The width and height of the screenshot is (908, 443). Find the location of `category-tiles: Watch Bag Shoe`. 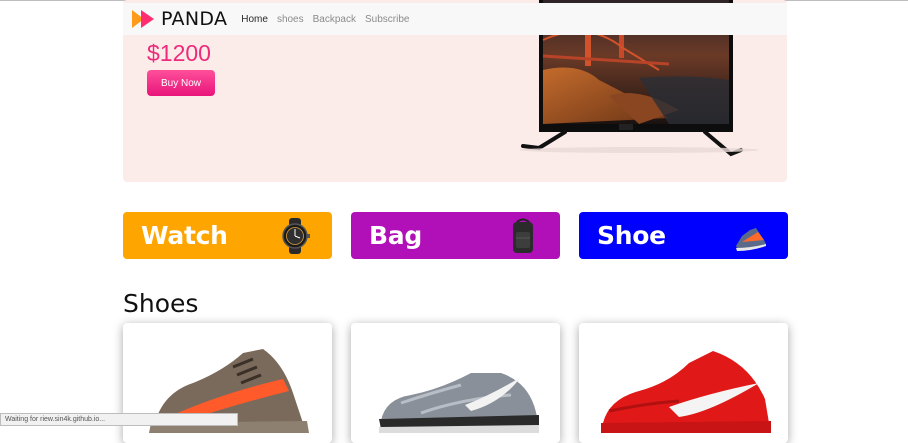

category-tiles: Watch Bag Shoe is located at coordinates (455, 235).